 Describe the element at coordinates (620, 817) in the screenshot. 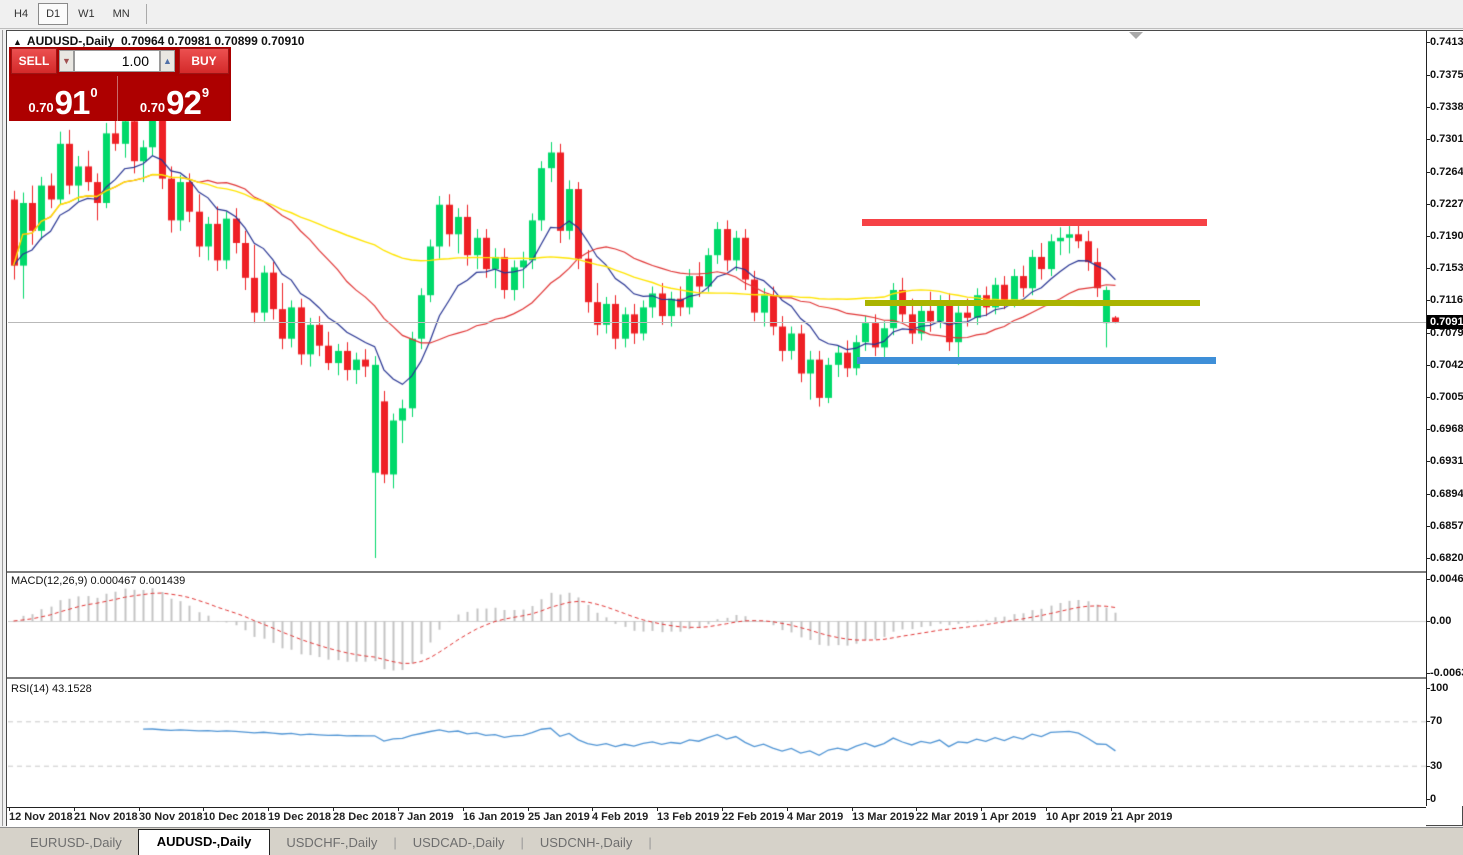

I see `date-label: 4 Feb 2019` at that location.